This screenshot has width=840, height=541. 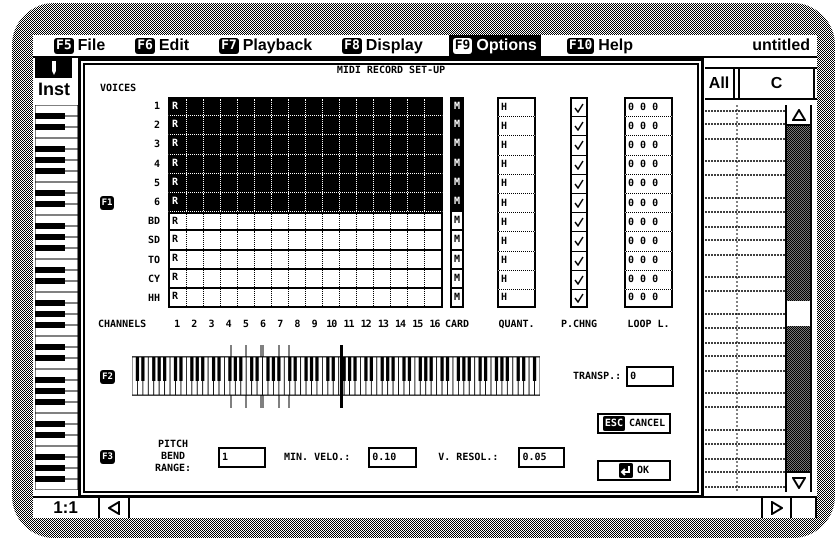 What do you see at coordinates (494, 45) in the screenshot?
I see `menu-item: F9 Options` at bounding box center [494, 45].